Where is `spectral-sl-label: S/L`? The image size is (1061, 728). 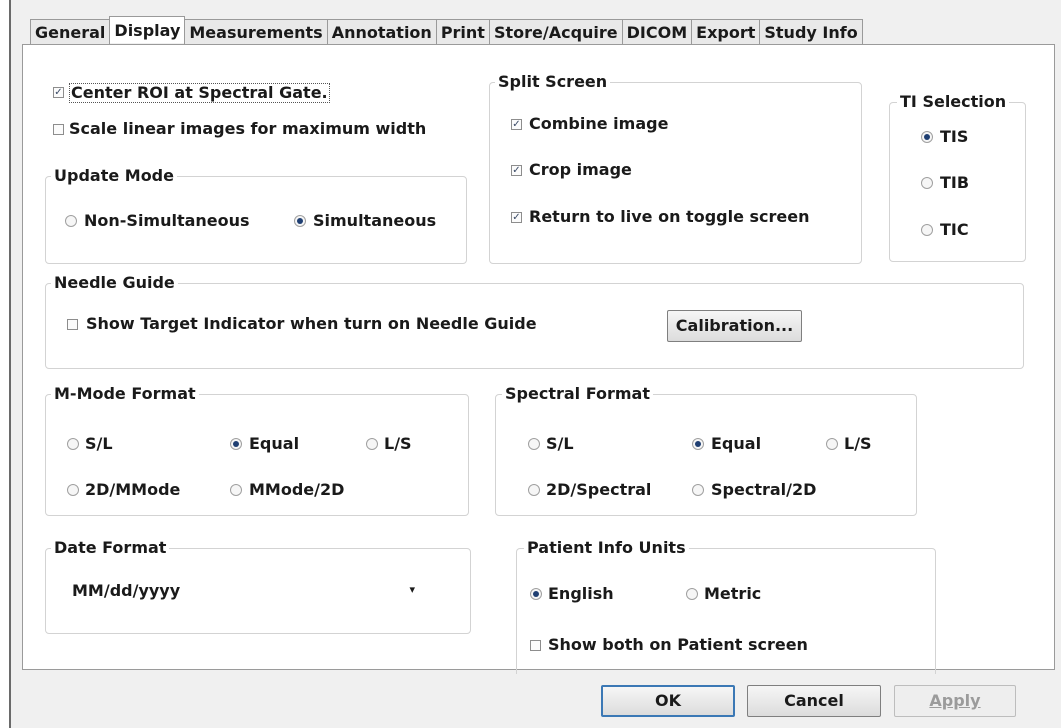 spectral-sl-label: S/L is located at coordinates (560, 444).